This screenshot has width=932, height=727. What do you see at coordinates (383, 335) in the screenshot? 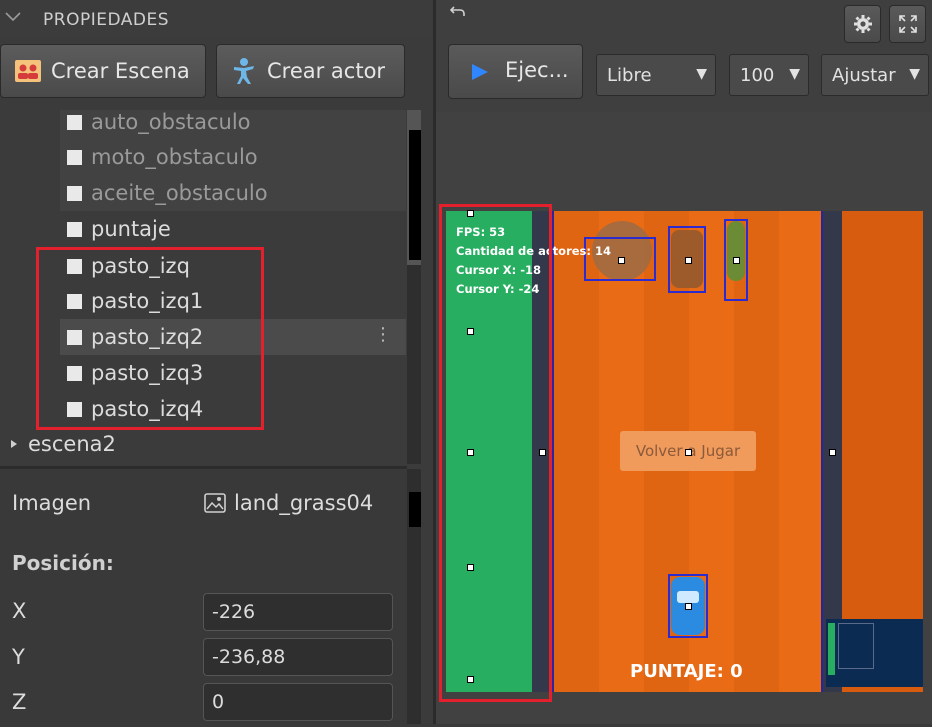
I see `more-options-icon: ⋮` at bounding box center [383, 335].